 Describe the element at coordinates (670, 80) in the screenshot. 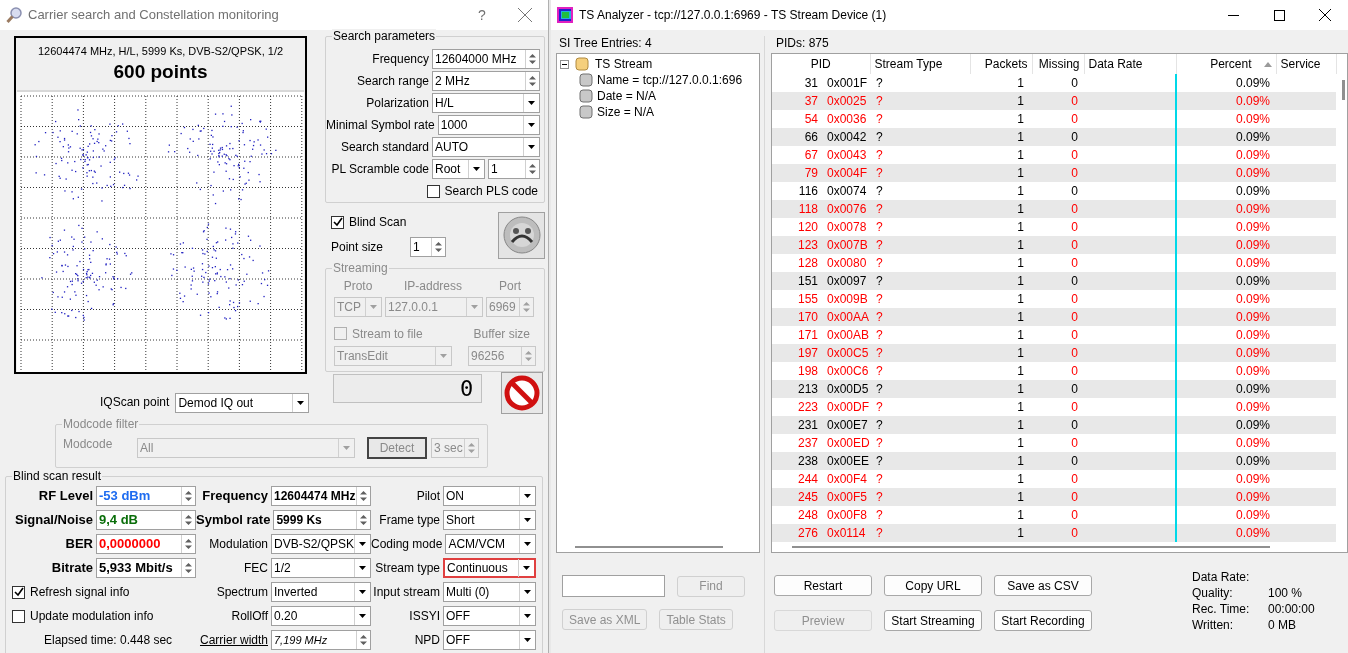

I see `tree-item: Name = tcp://127.0.0.1:696` at that location.